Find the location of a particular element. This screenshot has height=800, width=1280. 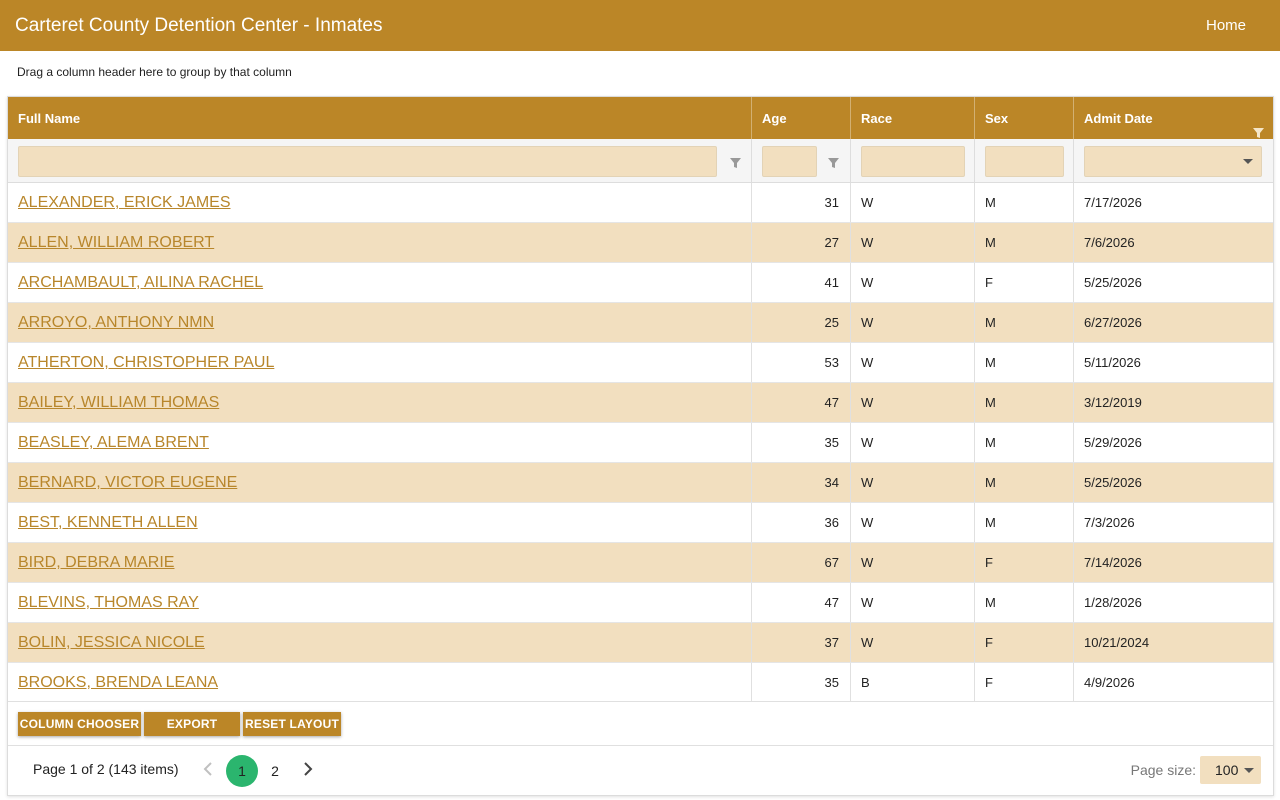

page-size-label: Page size: is located at coordinates (1163, 770).